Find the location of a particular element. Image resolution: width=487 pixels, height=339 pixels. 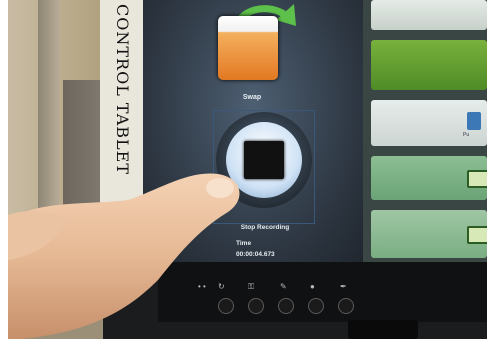

panel-button-3: Pu is located at coordinates (429, 123).